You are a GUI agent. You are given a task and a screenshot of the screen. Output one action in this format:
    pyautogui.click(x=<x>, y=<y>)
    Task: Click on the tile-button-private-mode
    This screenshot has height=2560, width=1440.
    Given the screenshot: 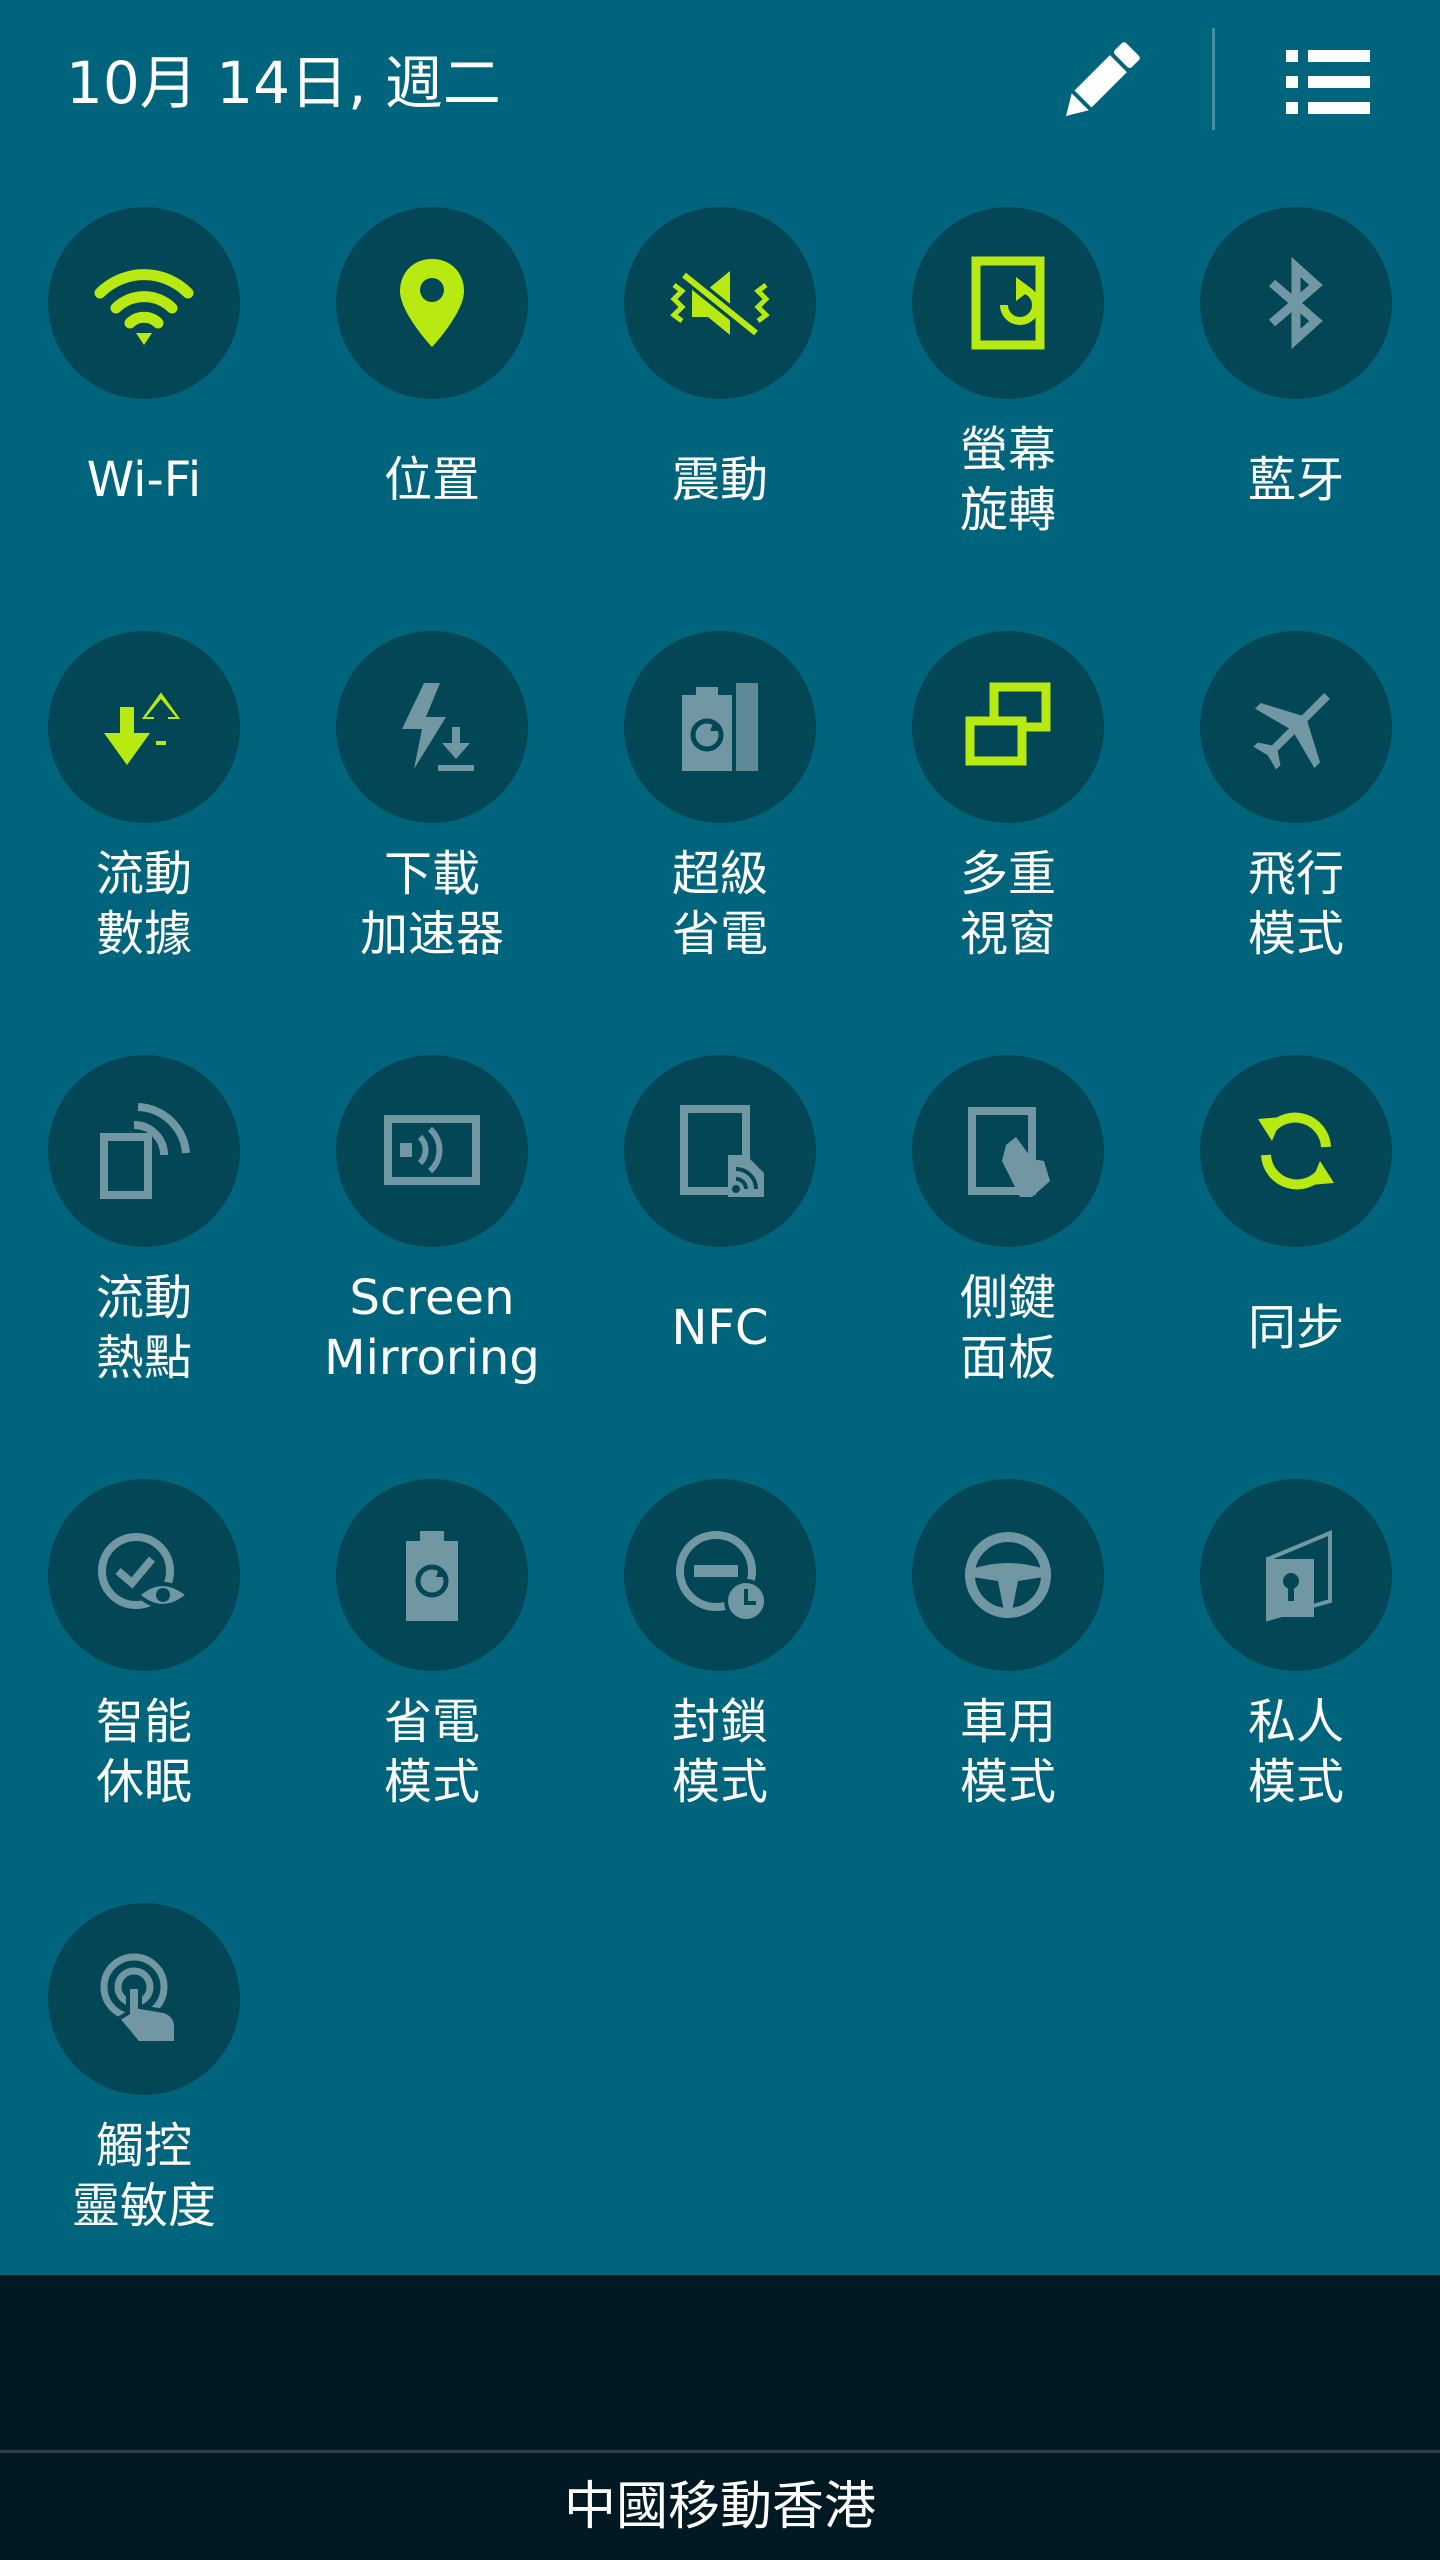 What is the action you would take?
    pyautogui.click(x=1296, y=1575)
    